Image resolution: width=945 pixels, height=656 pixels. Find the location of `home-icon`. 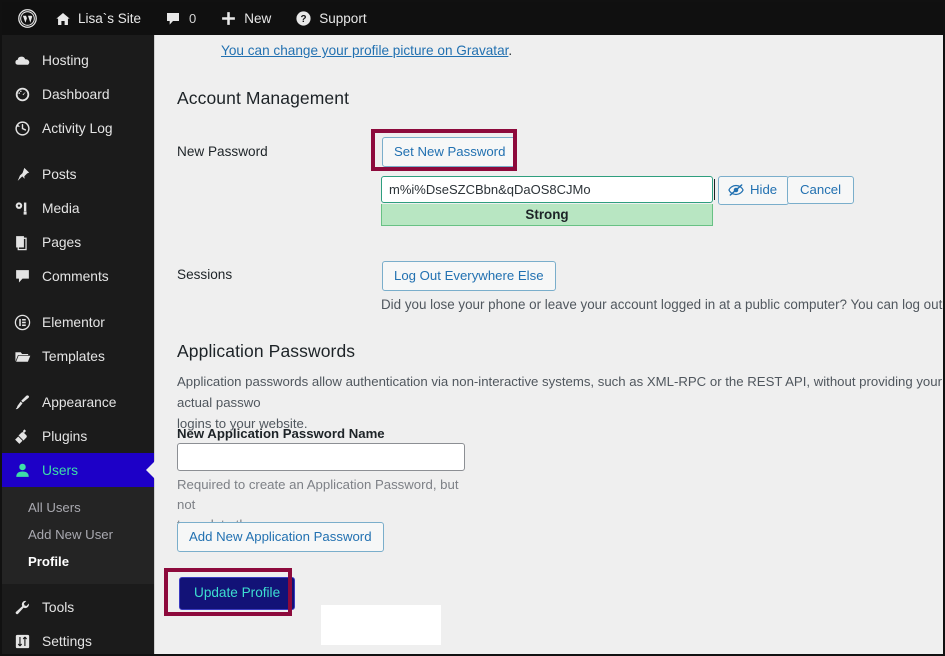

home-icon is located at coordinates (63, 19).